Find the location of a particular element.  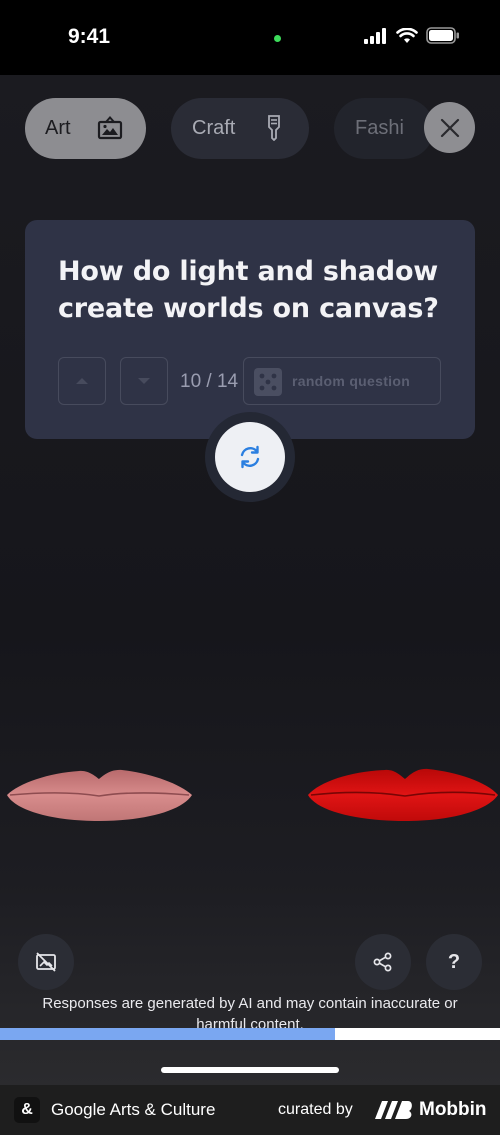

status-icons is located at coordinates (412, 35).